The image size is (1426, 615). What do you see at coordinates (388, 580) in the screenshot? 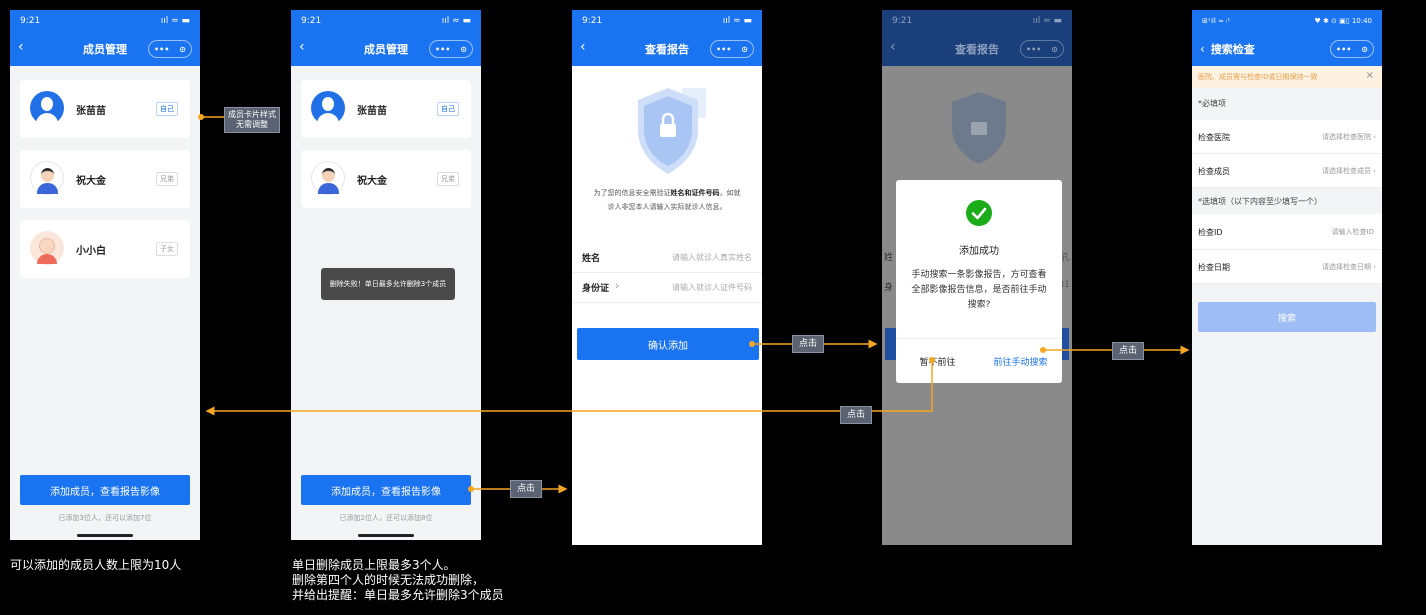
I see `note-delete-limit-2: 删除第四个人的时候无法成功删除，` at bounding box center [388, 580].